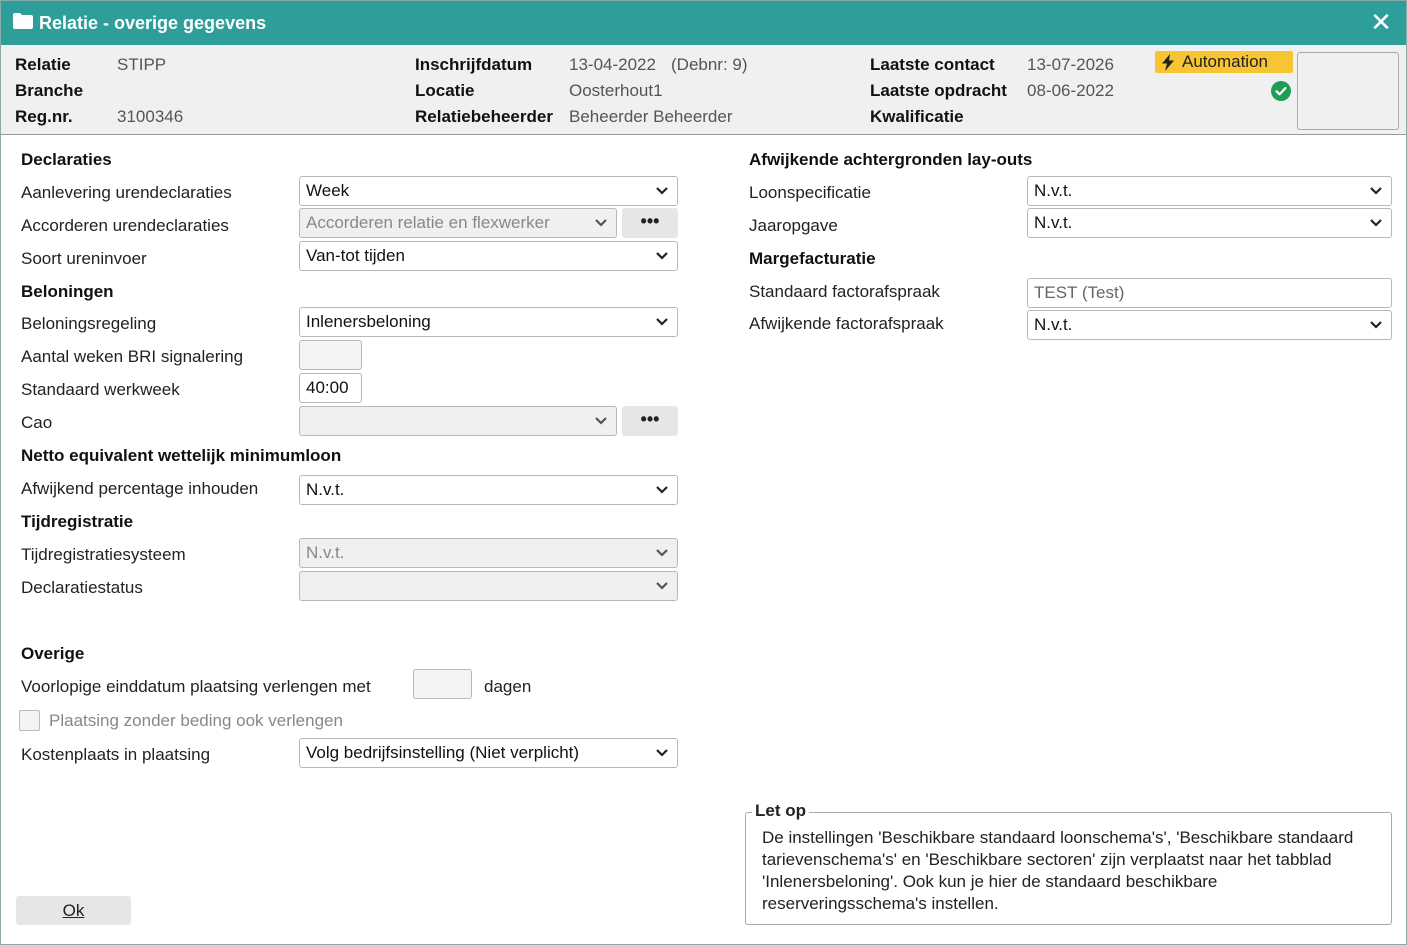 Image resolution: width=1407 pixels, height=945 pixels. I want to click on regnr-label: Reg.nr., so click(44, 116).